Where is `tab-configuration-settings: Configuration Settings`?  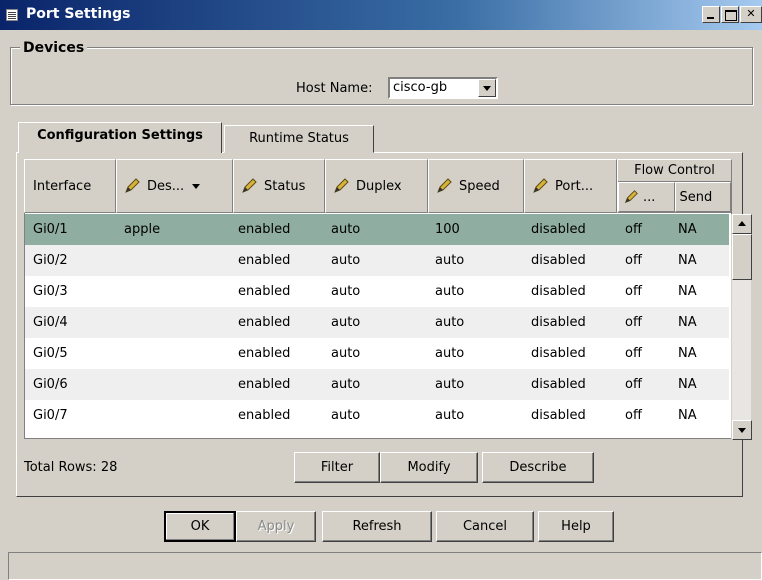 tab-configuration-settings: Configuration Settings is located at coordinates (120, 137).